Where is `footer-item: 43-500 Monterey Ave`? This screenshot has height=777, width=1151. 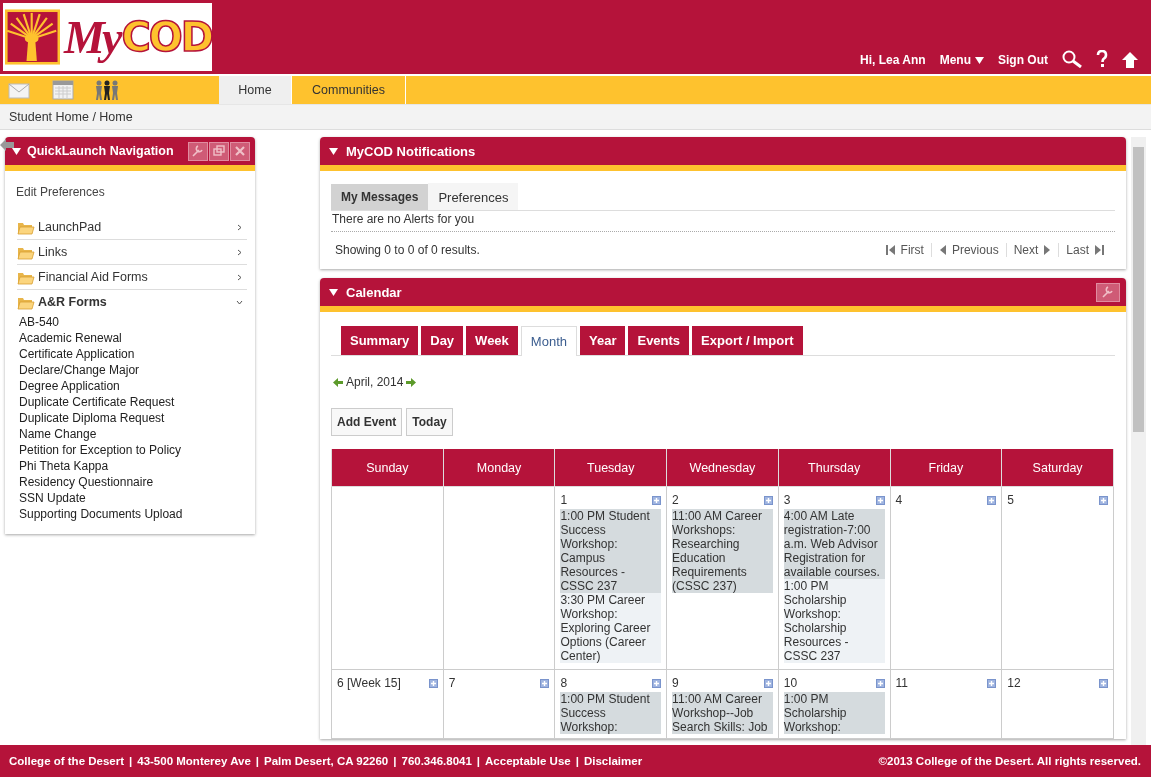
footer-item: 43-500 Monterey Ave is located at coordinates (194, 761).